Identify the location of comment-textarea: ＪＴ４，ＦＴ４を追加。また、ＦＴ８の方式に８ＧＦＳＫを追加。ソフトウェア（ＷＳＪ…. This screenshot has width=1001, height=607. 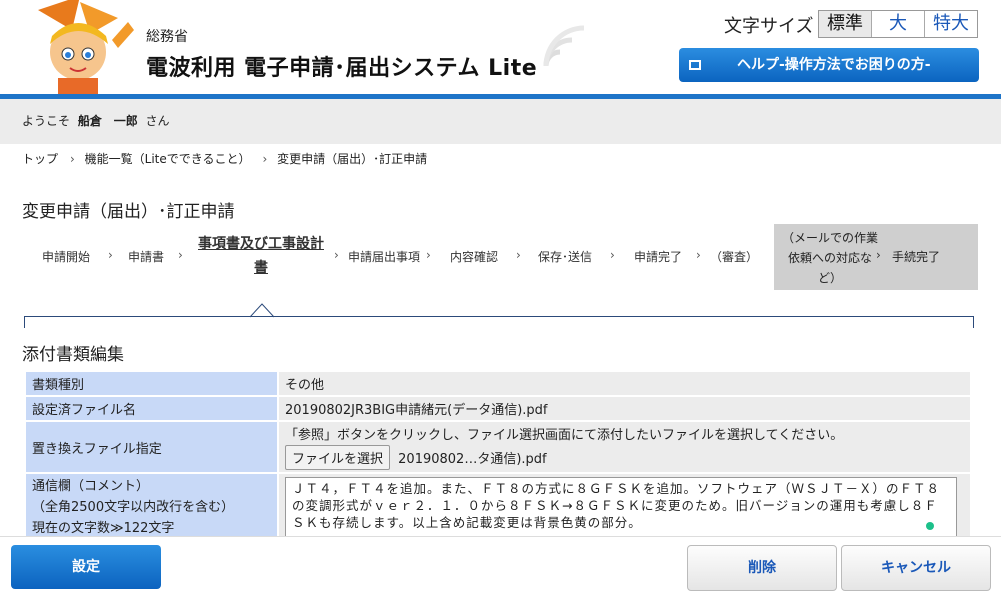
(621, 507).